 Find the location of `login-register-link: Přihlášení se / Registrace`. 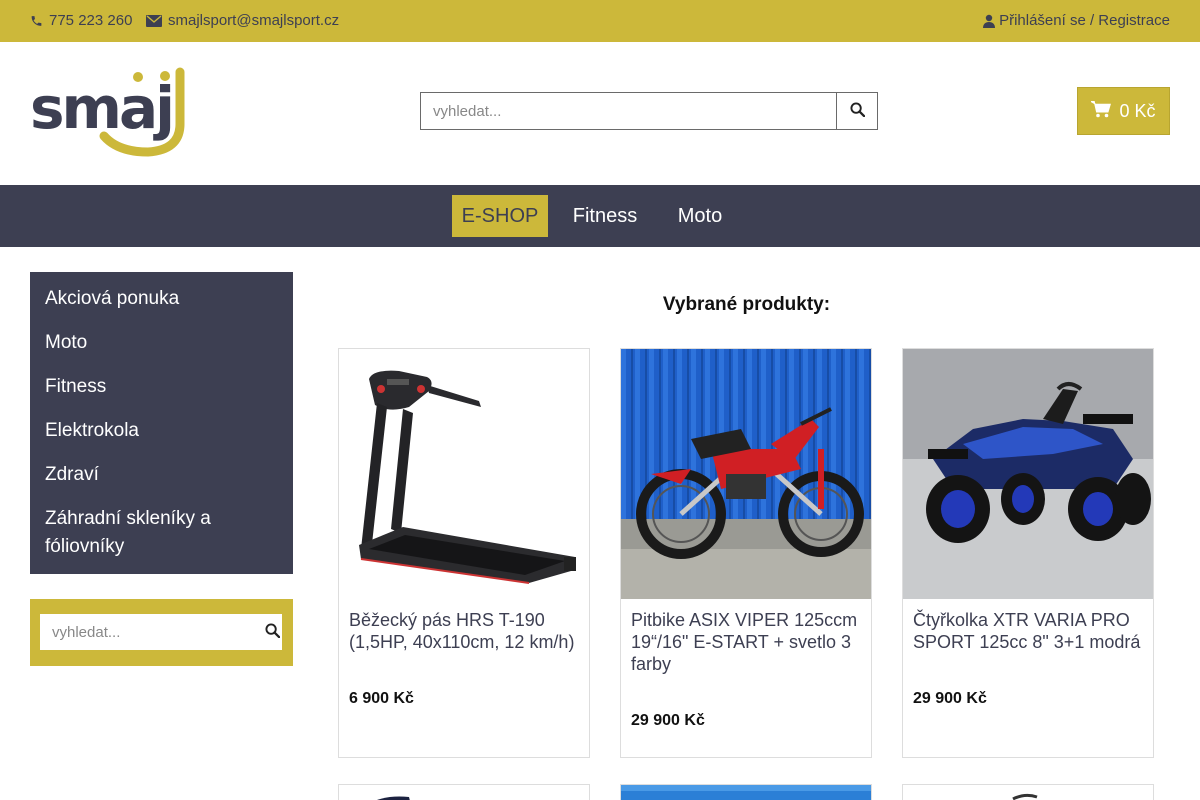

login-register-link: Přihlášení se / Registrace is located at coordinates (1076, 20).